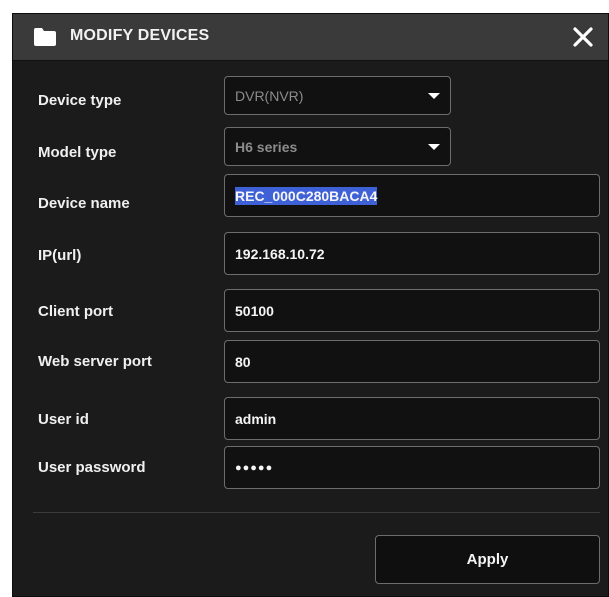  I want to click on device-type-label: Device type, so click(80, 100).